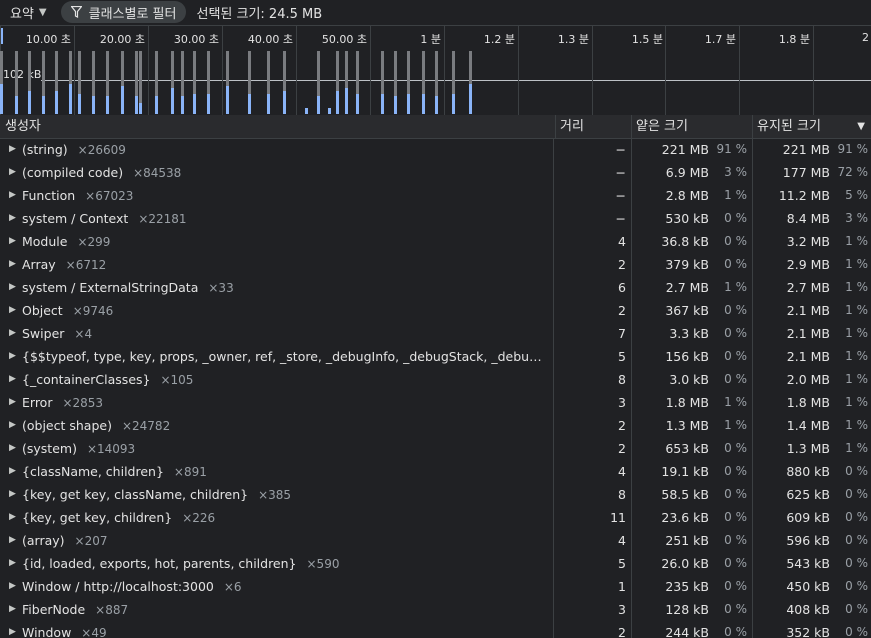  I want to click on distance-value: 3, so click(622, 609).